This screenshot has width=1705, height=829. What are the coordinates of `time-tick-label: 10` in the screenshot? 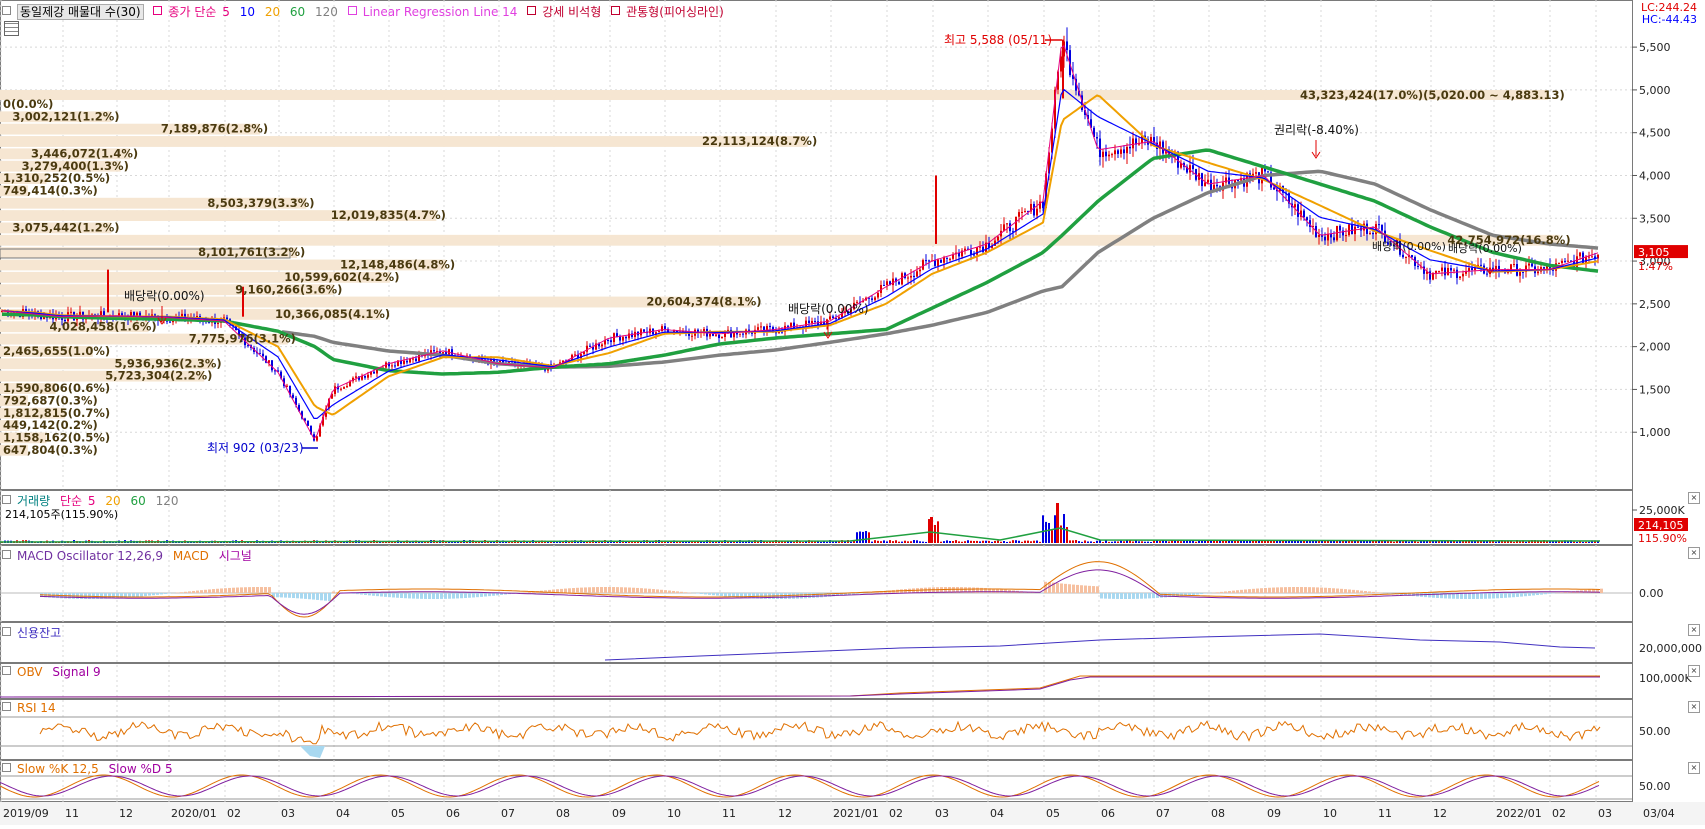 It's located at (674, 813).